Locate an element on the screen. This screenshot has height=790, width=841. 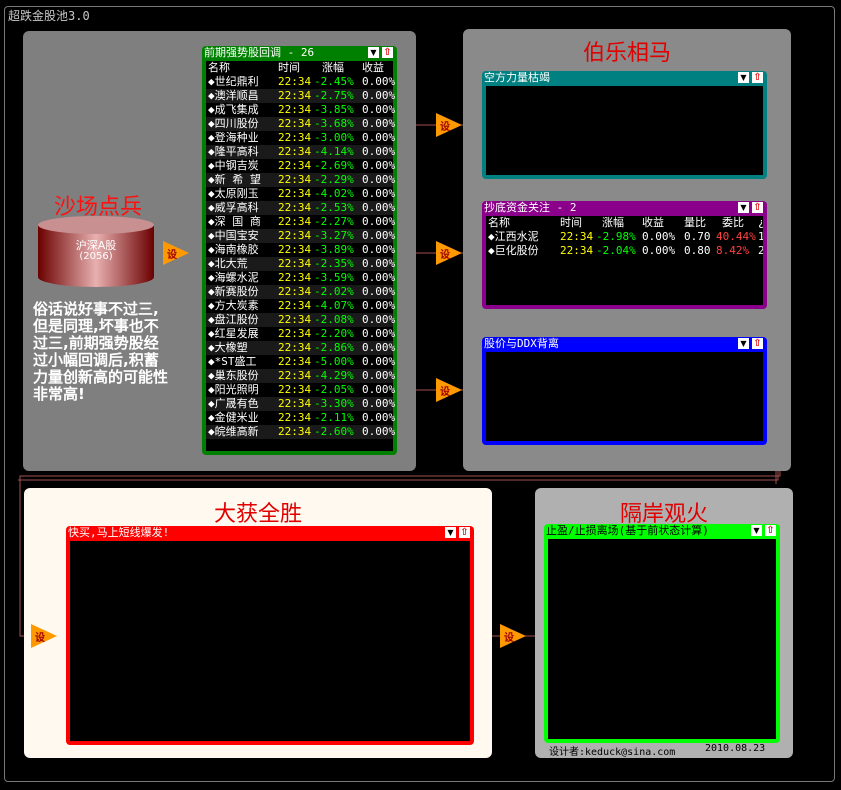
table-row: ◆深 国 商 22:34 -2.27% 0.00% is located at coordinates (300, 222).